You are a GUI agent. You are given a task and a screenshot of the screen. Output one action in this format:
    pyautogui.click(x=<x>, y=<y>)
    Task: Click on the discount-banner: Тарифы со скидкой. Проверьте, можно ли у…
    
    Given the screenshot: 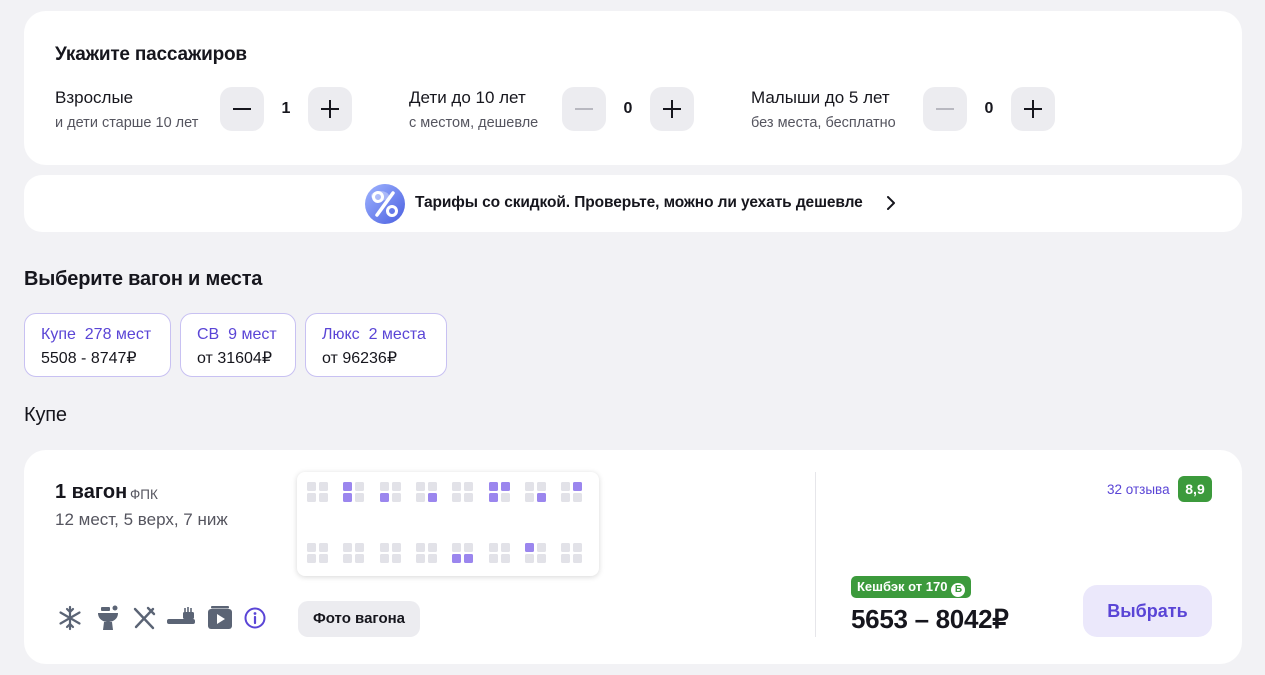 What is the action you would take?
    pyautogui.click(x=633, y=203)
    